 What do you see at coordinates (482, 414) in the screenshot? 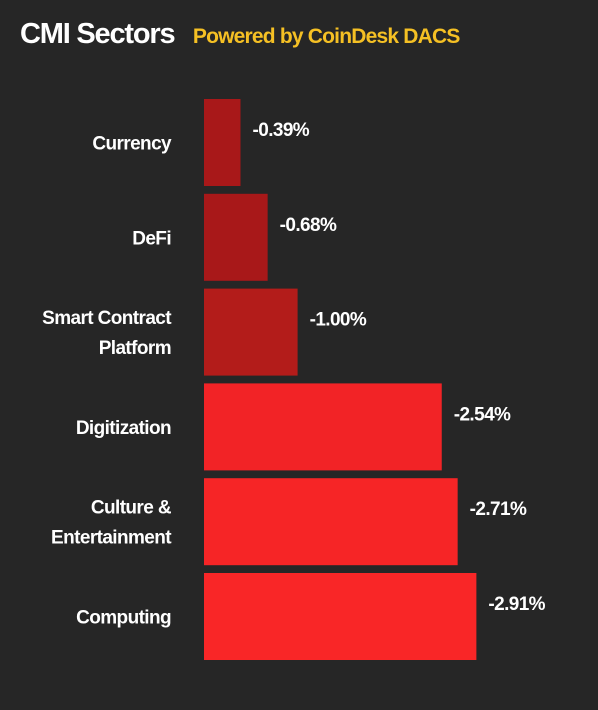
I see `value-label: -2.54%` at bounding box center [482, 414].